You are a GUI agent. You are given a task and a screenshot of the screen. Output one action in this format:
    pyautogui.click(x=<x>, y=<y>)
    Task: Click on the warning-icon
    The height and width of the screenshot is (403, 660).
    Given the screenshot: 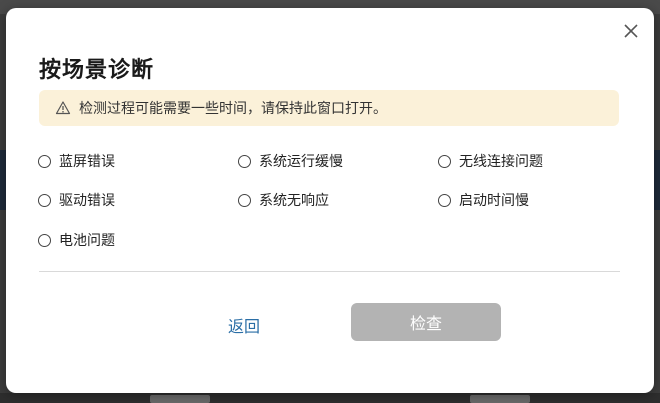 What is the action you would take?
    pyautogui.click(x=63, y=108)
    